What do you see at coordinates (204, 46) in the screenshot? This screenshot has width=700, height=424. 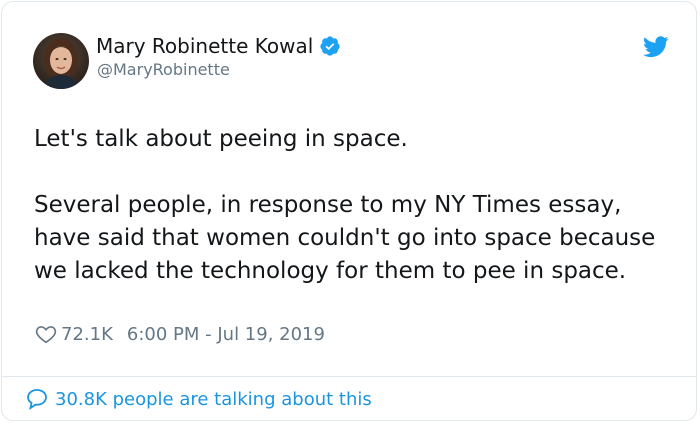 I see `author-name-text: Mary Robinette Kowal` at bounding box center [204, 46].